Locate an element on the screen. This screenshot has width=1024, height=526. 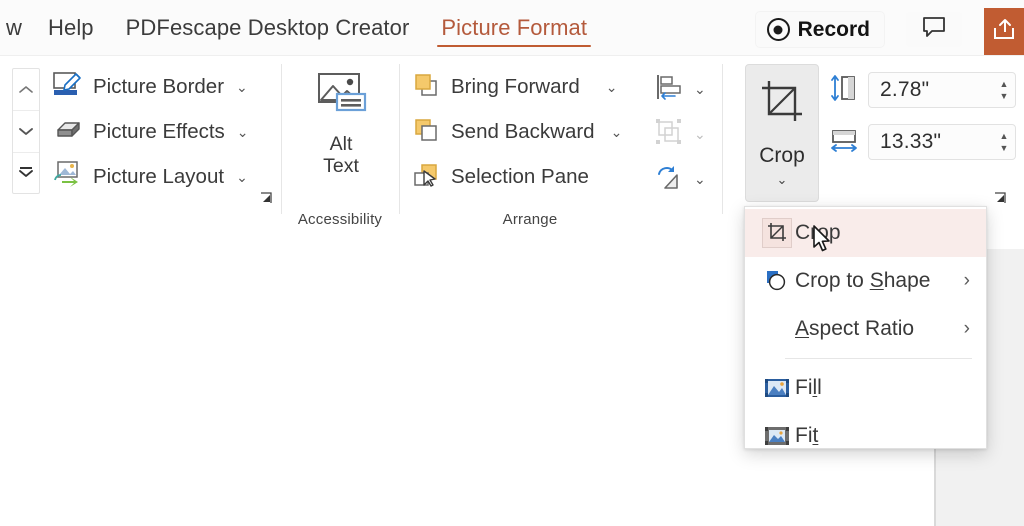
menu-divider is located at coordinates (878, 358).